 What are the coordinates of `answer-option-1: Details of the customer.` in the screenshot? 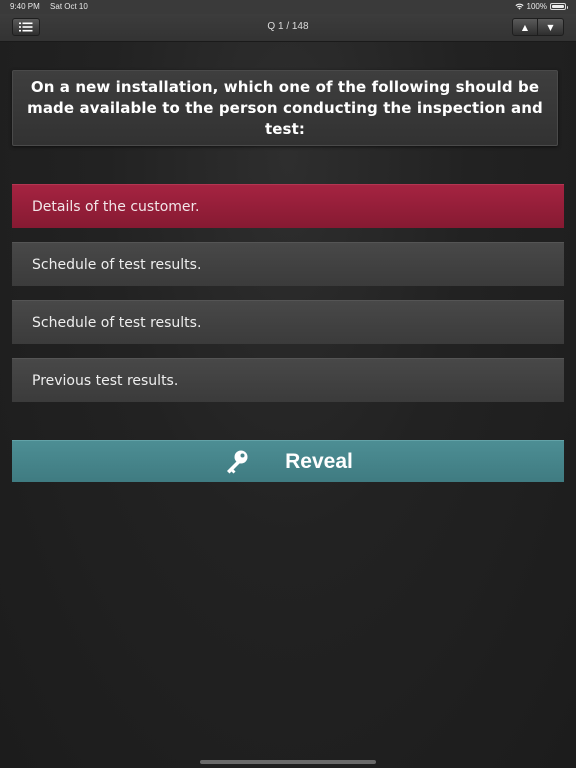 It's located at (288, 206).